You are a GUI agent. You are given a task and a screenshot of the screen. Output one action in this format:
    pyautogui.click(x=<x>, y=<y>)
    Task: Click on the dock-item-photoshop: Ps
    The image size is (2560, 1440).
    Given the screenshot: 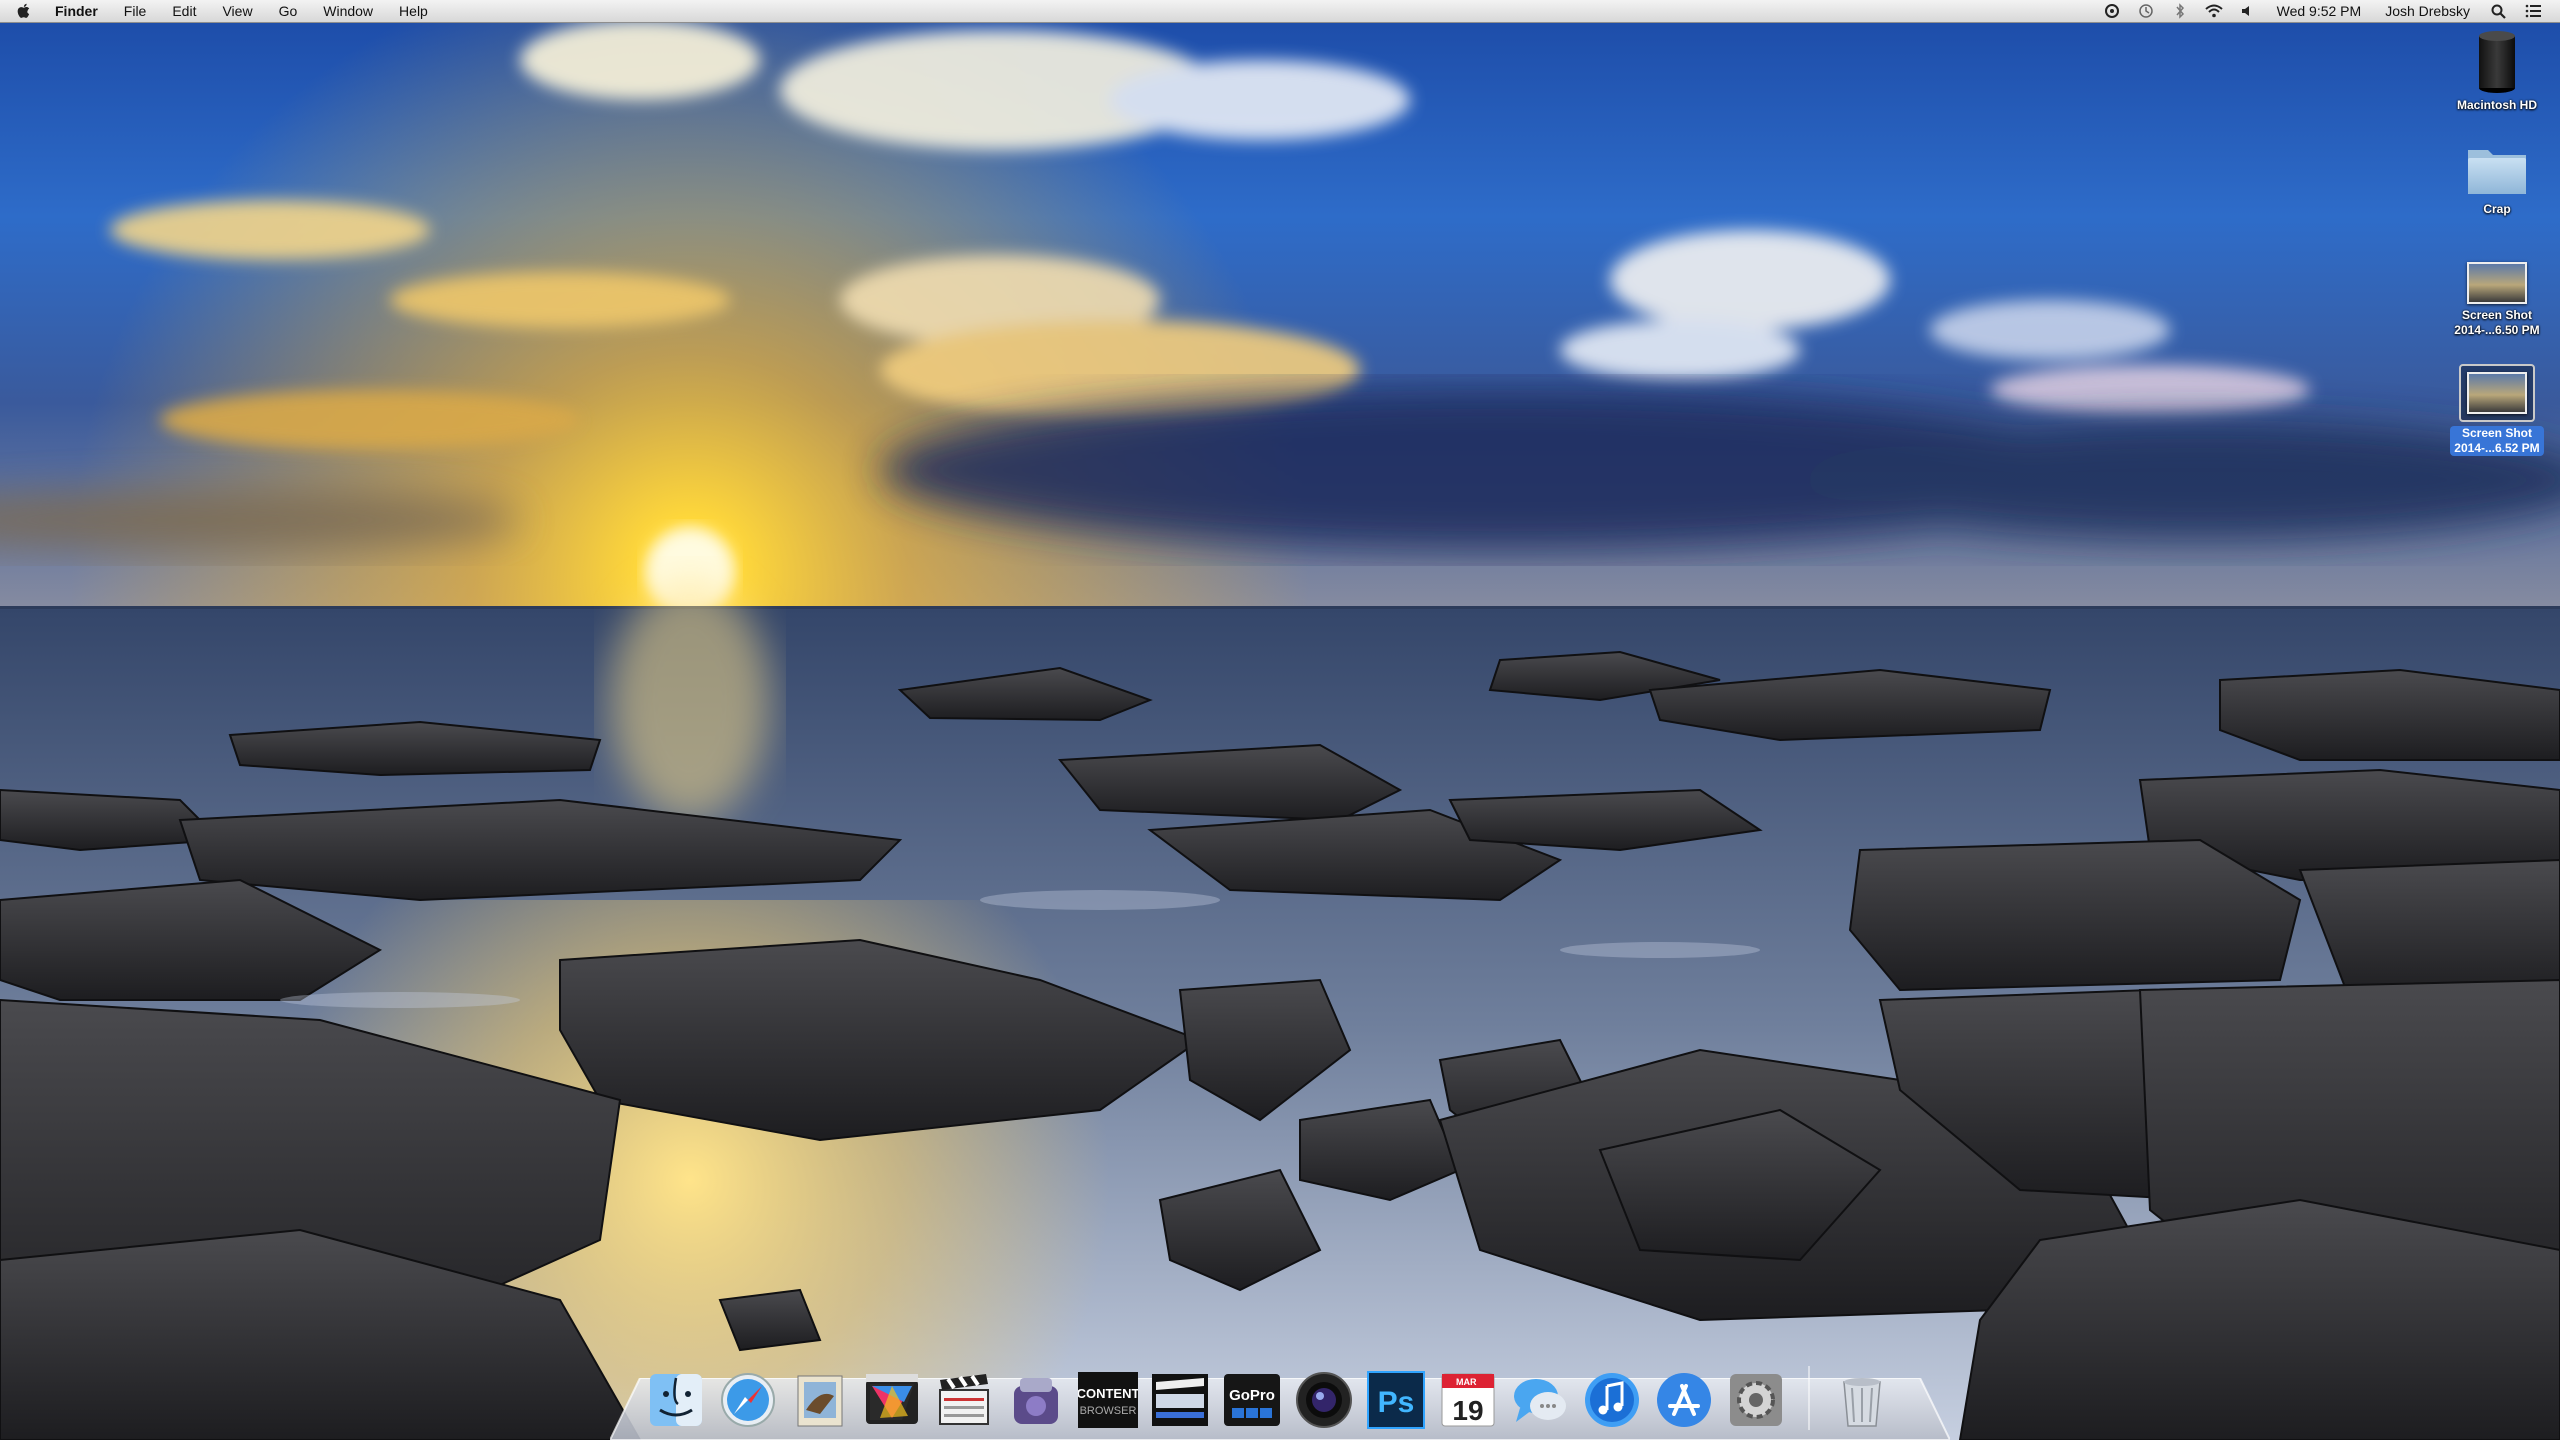 What is the action you would take?
    pyautogui.click(x=1396, y=1400)
    